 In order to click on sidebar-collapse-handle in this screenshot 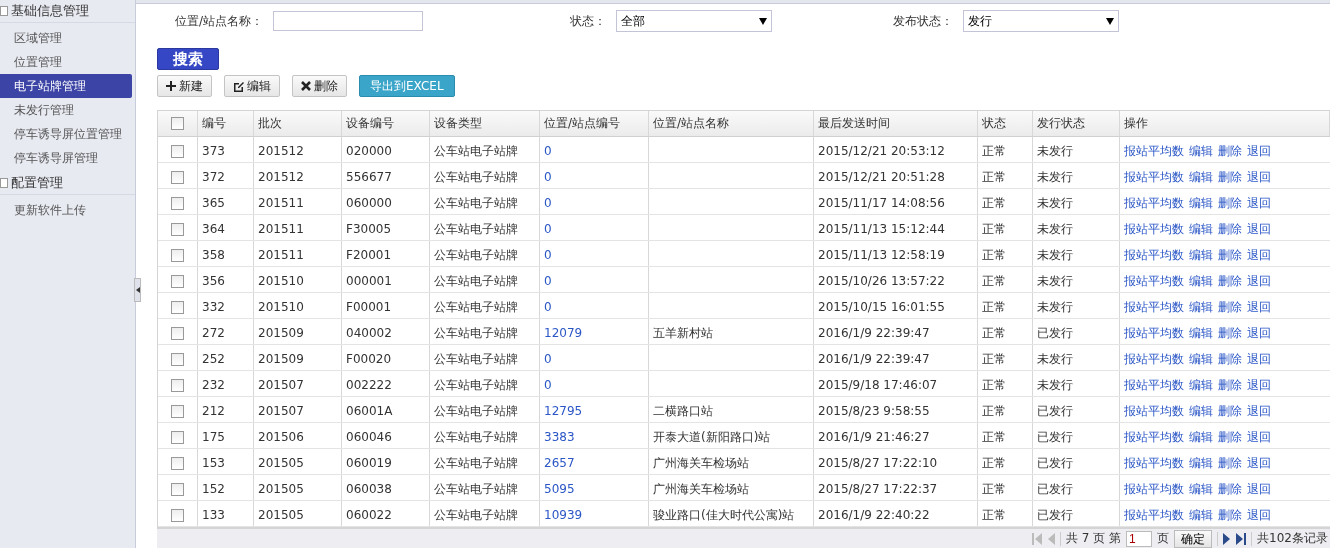, I will do `click(137, 290)`.